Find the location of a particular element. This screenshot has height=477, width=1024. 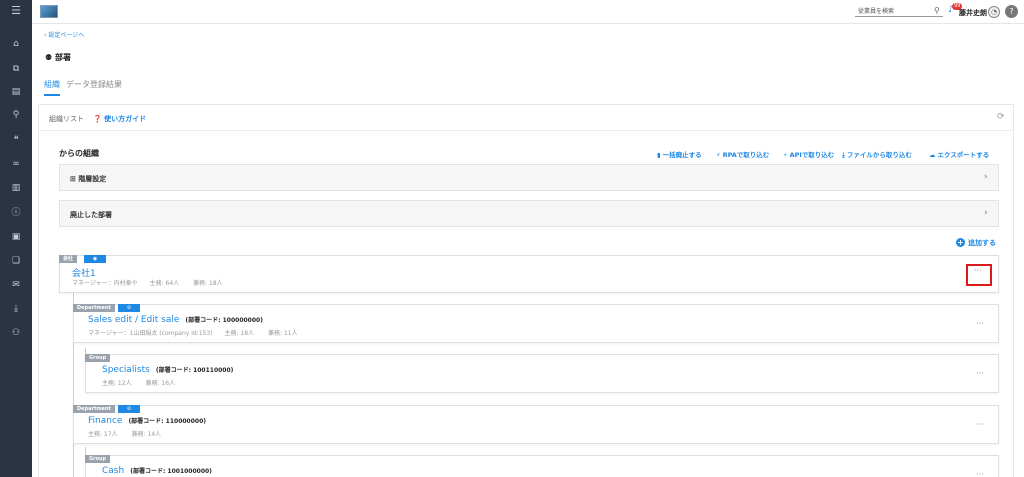

back-to-settings-link: ‹ 設定ページへ is located at coordinates (64, 34).